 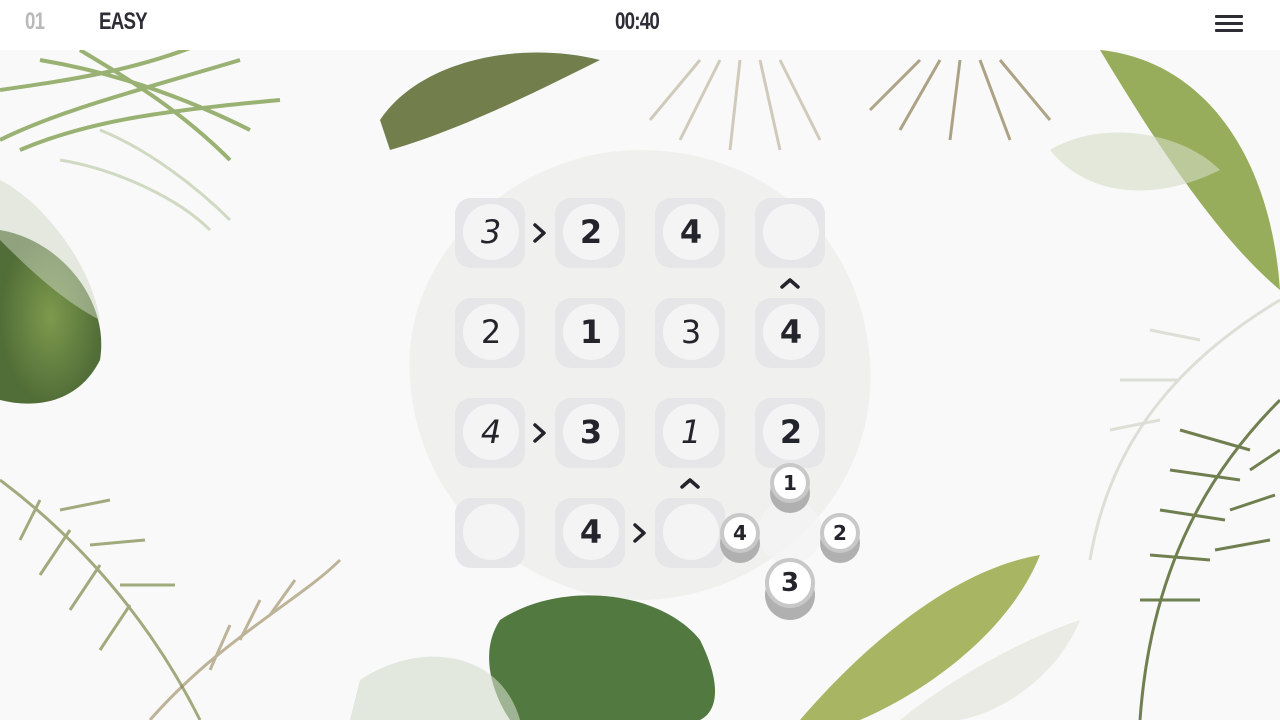 I want to click on grid-cell-r3c3: 1, so click(x=690, y=433).